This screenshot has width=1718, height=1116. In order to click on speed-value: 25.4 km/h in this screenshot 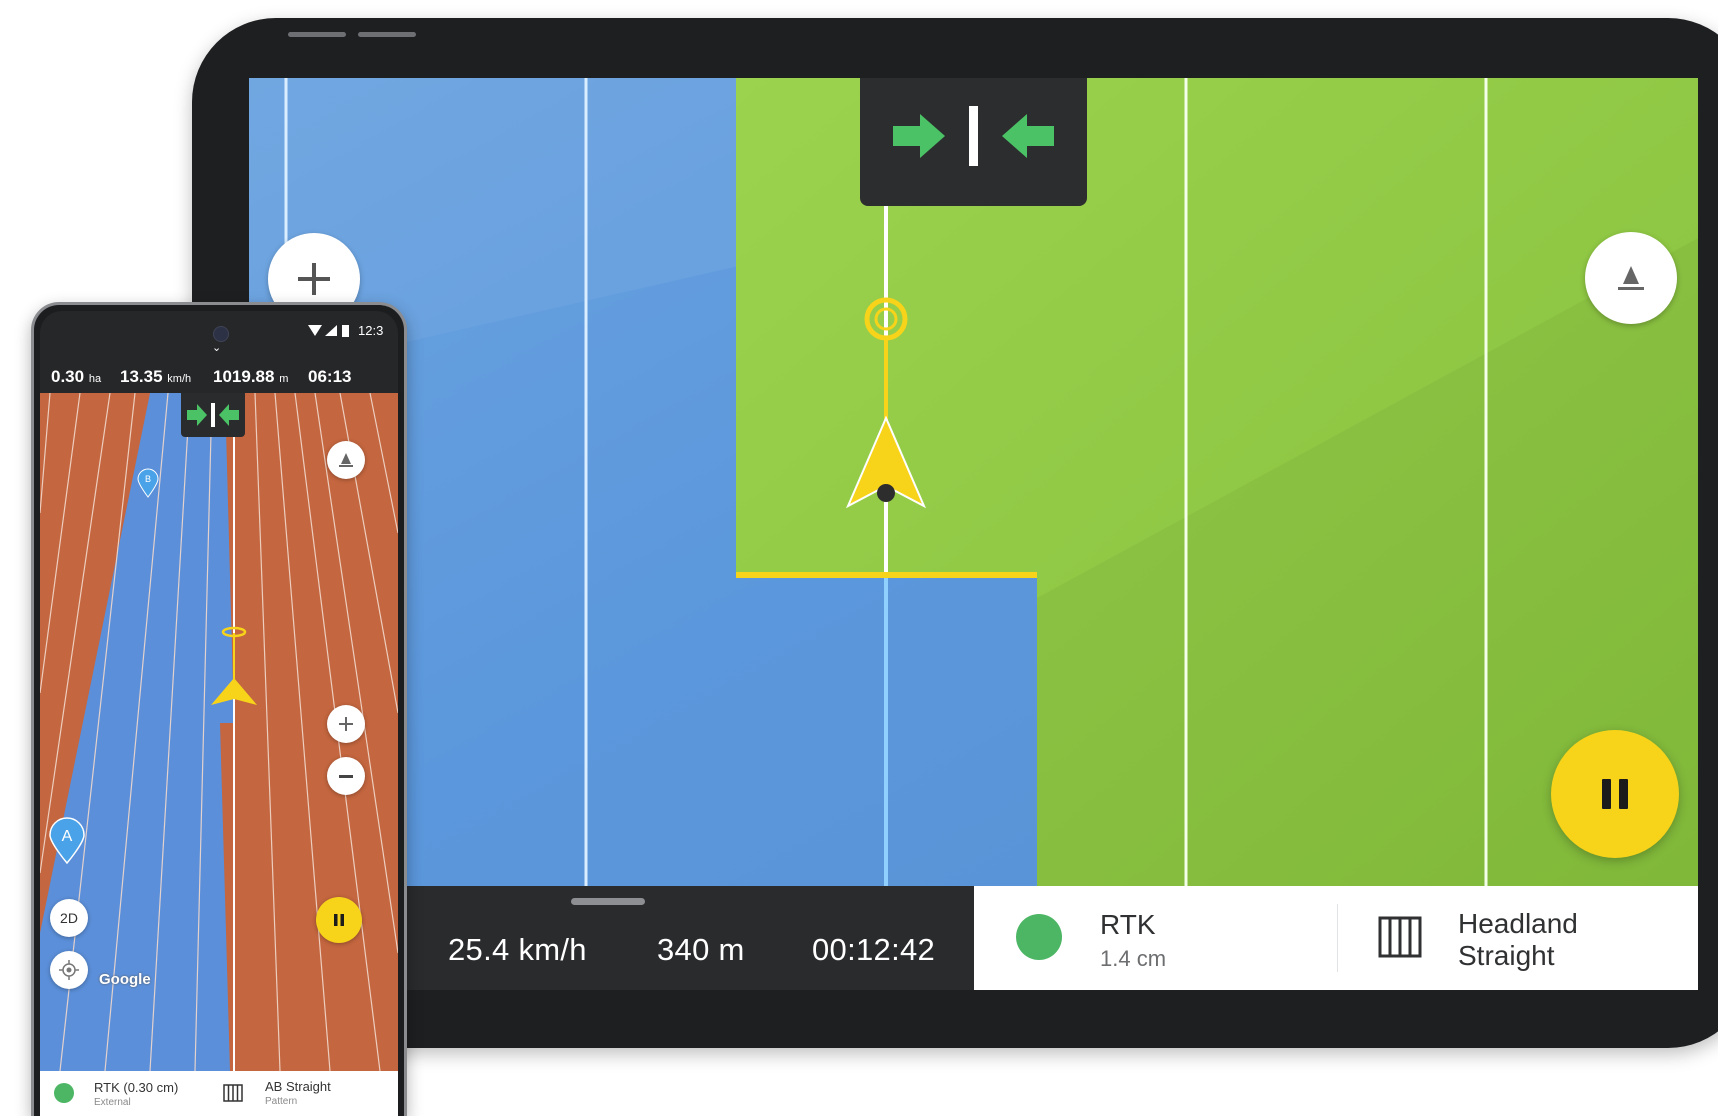, I will do `click(517, 949)`.